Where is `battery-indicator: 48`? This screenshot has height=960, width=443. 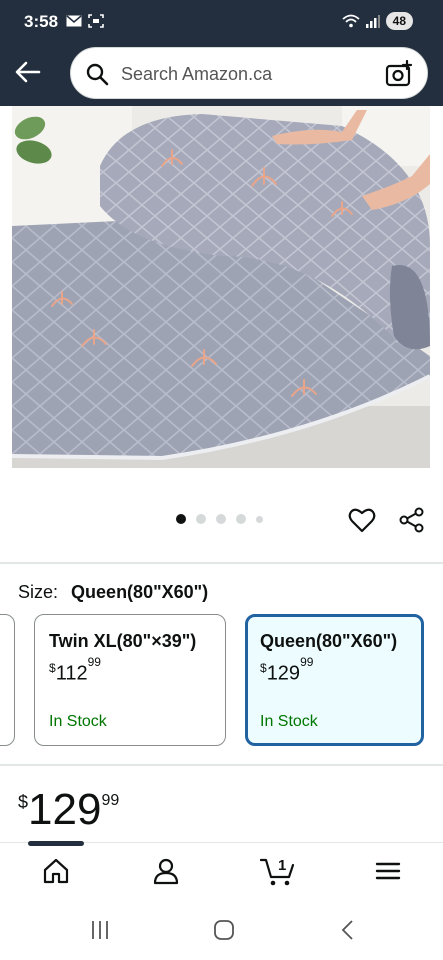 battery-indicator: 48 is located at coordinates (399, 21).